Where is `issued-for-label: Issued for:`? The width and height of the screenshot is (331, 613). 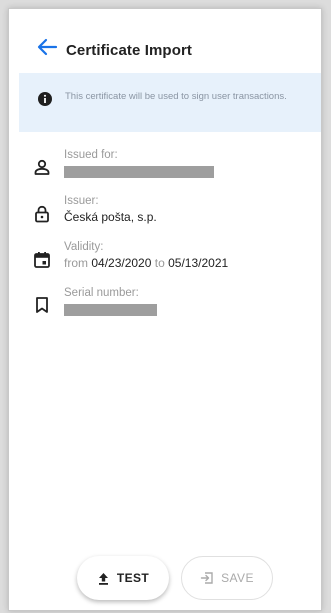 issued-for-label: Issued for: is located at coordinates (91, 155).